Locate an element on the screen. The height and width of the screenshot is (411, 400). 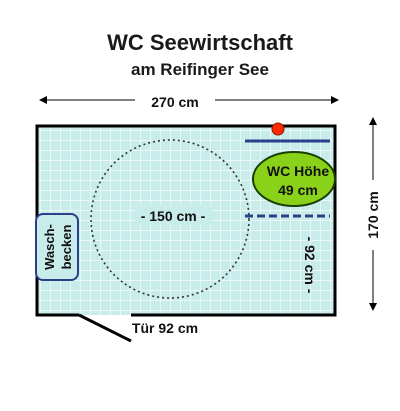
width-label: 270 cm is located at coordinates (174, 102).